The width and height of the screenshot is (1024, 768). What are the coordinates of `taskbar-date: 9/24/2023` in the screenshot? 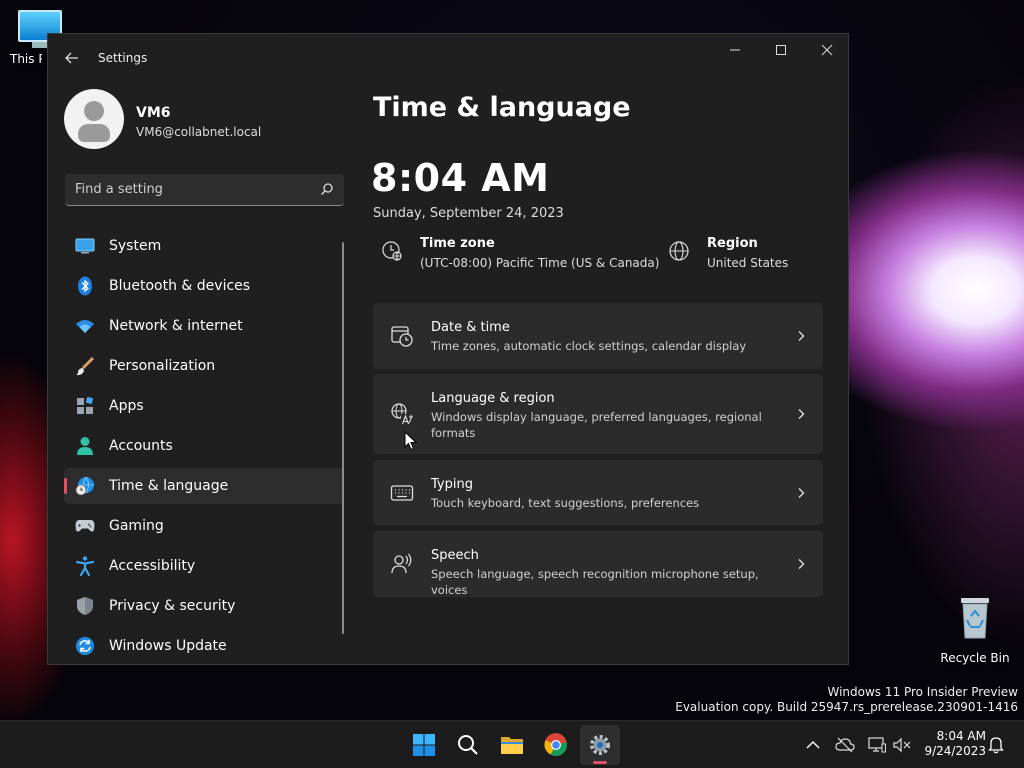 It's located at (955, 751).